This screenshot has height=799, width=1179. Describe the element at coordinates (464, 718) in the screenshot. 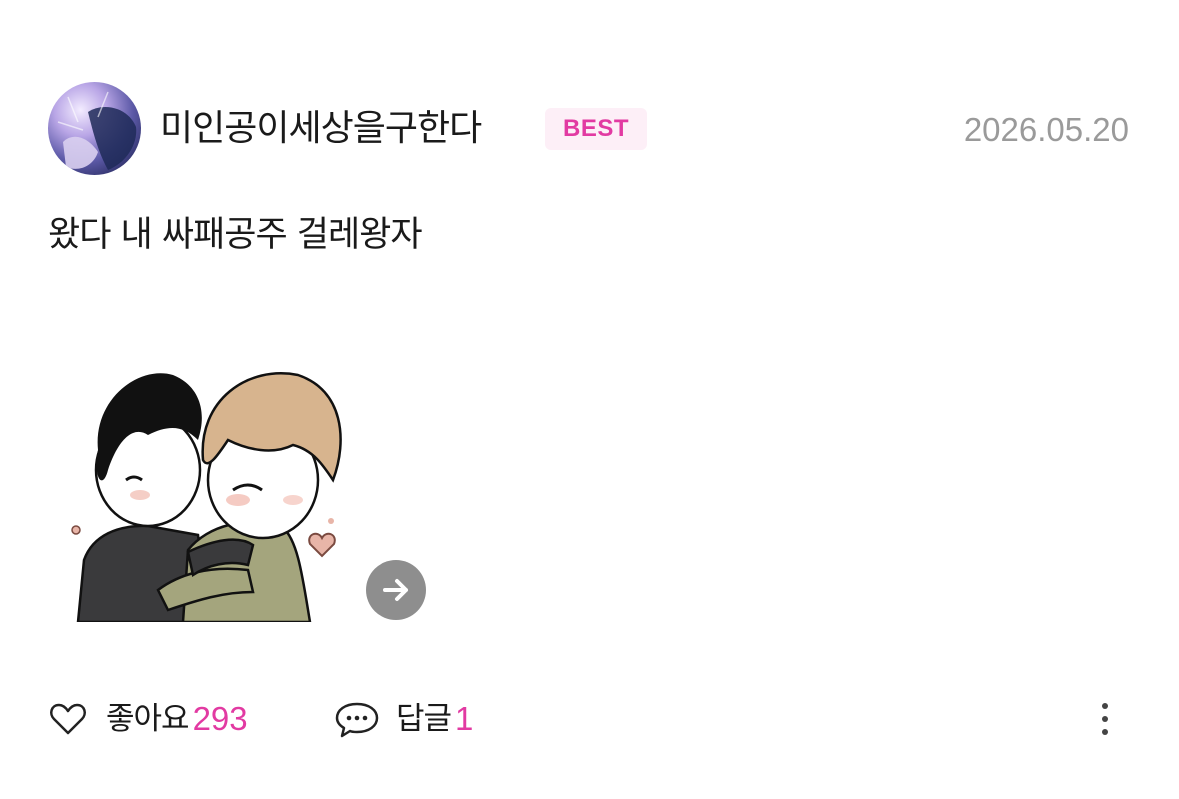

I see `reply-count: 1` at that location.